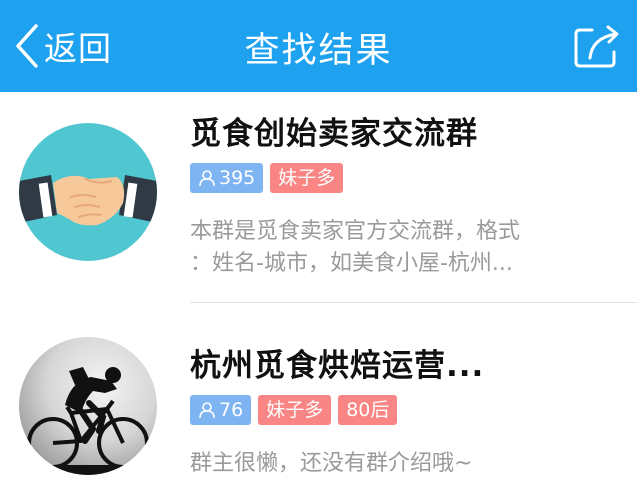 The height and width of the screenshot is (496, 637). I want to click on share-button, so click(597, 49).